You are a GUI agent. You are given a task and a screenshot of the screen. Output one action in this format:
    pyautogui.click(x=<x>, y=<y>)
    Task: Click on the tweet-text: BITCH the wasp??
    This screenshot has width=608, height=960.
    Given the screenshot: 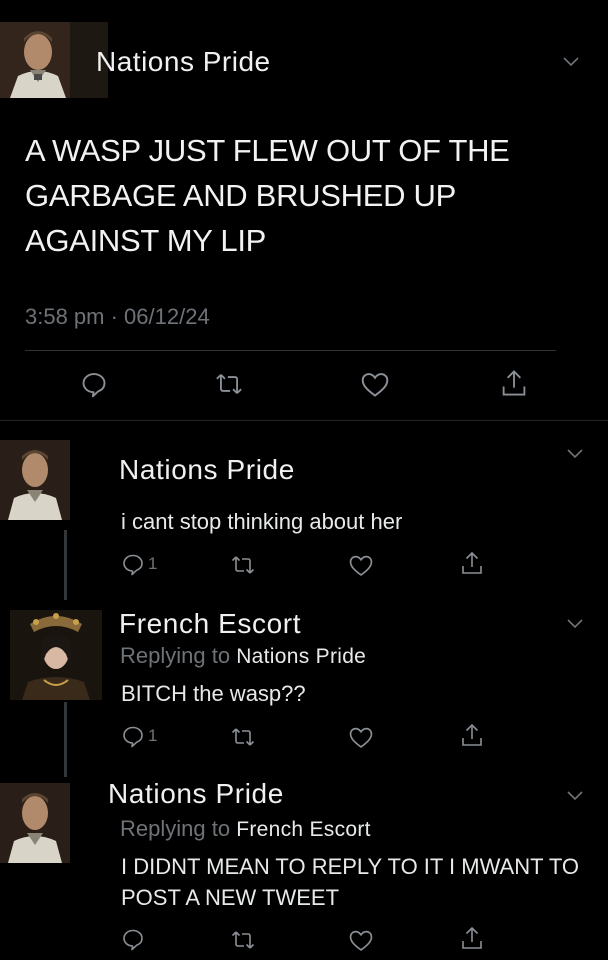 What is the action you would take?
    pyautogui.click(x=213, y=693)
    